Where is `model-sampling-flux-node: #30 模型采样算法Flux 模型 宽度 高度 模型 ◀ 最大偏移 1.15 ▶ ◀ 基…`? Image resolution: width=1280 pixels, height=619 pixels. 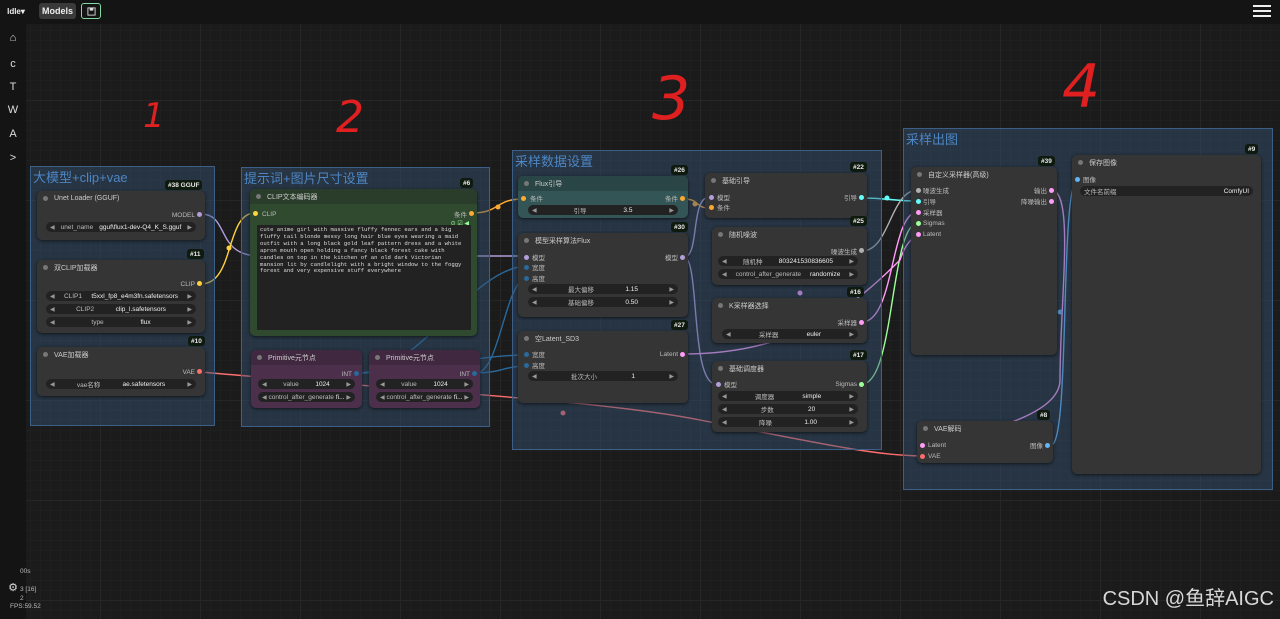
model-sampling-flux-node: #30 模型采样算法Flux 模型 宽度 高度 模型 ◀ 最大偏移 1.15 ▶ ◀ 基… is located at coordinates (603, 269).